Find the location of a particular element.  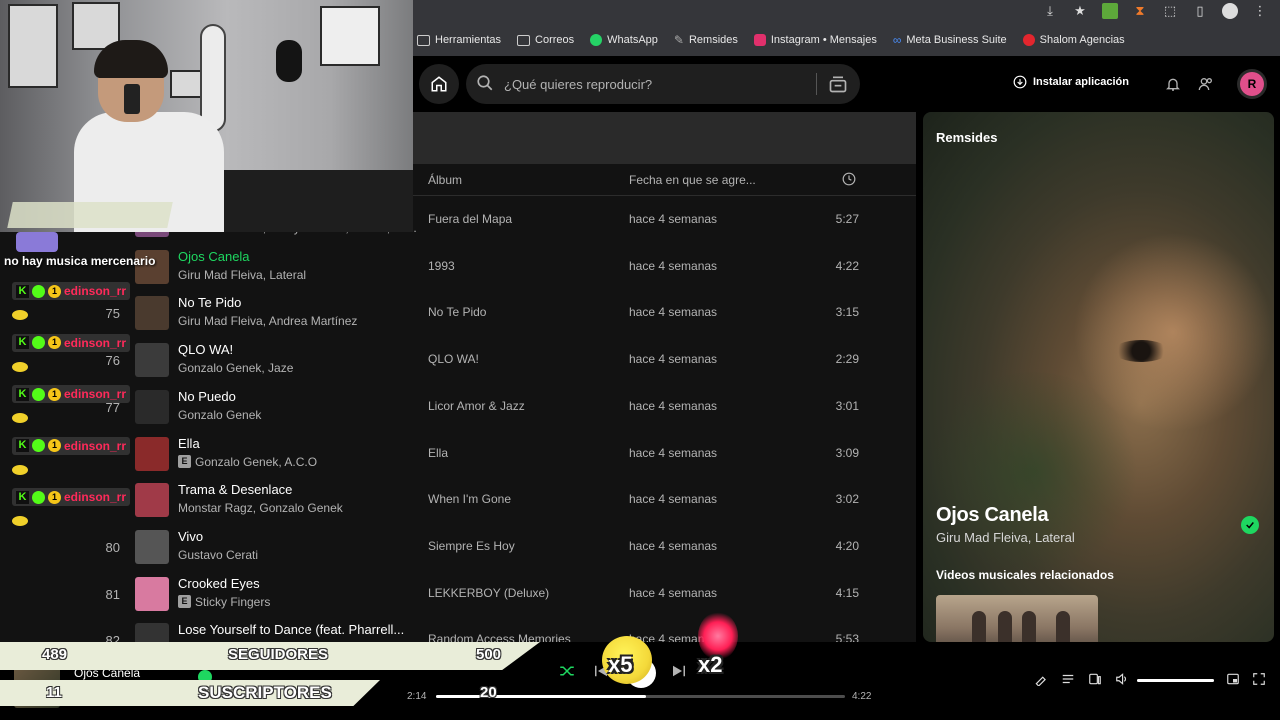

search-input is located at coordinates (654, 84).